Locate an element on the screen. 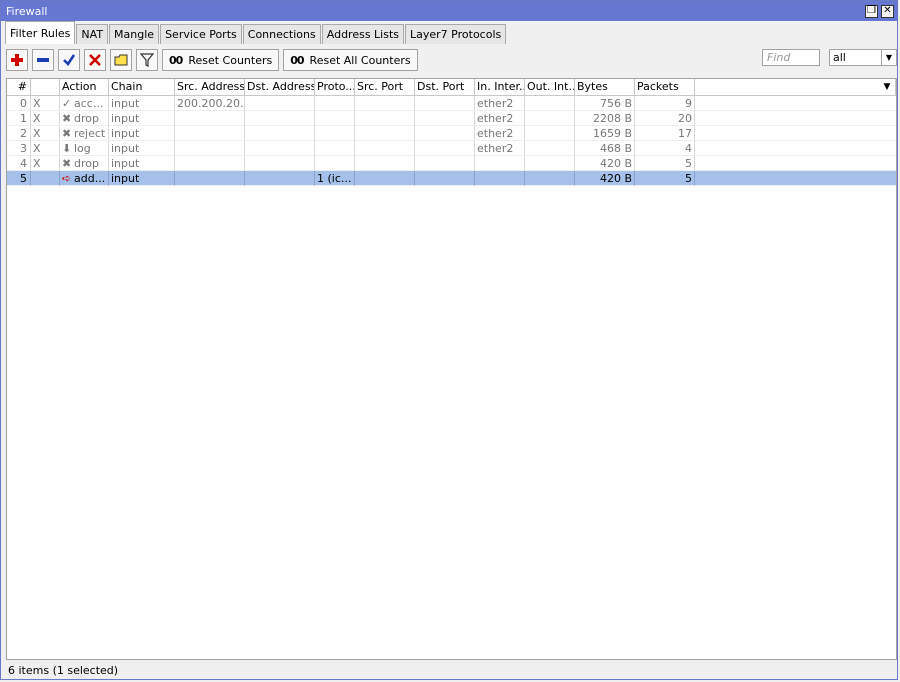 This screenshot has width=900, height=682. table-row: 2 X ✖ reject input ether2 1659 B 17 is located at coordinates (451, 133).